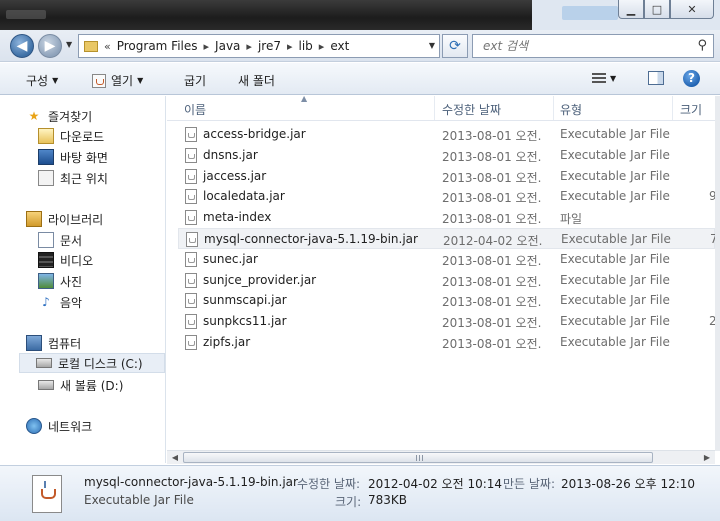 The image size is (720, 521). What do you see at coordinates (227, 46) in the screenshot?
I see `breadcrumb-java: Java` at bounding box center [227, 46].